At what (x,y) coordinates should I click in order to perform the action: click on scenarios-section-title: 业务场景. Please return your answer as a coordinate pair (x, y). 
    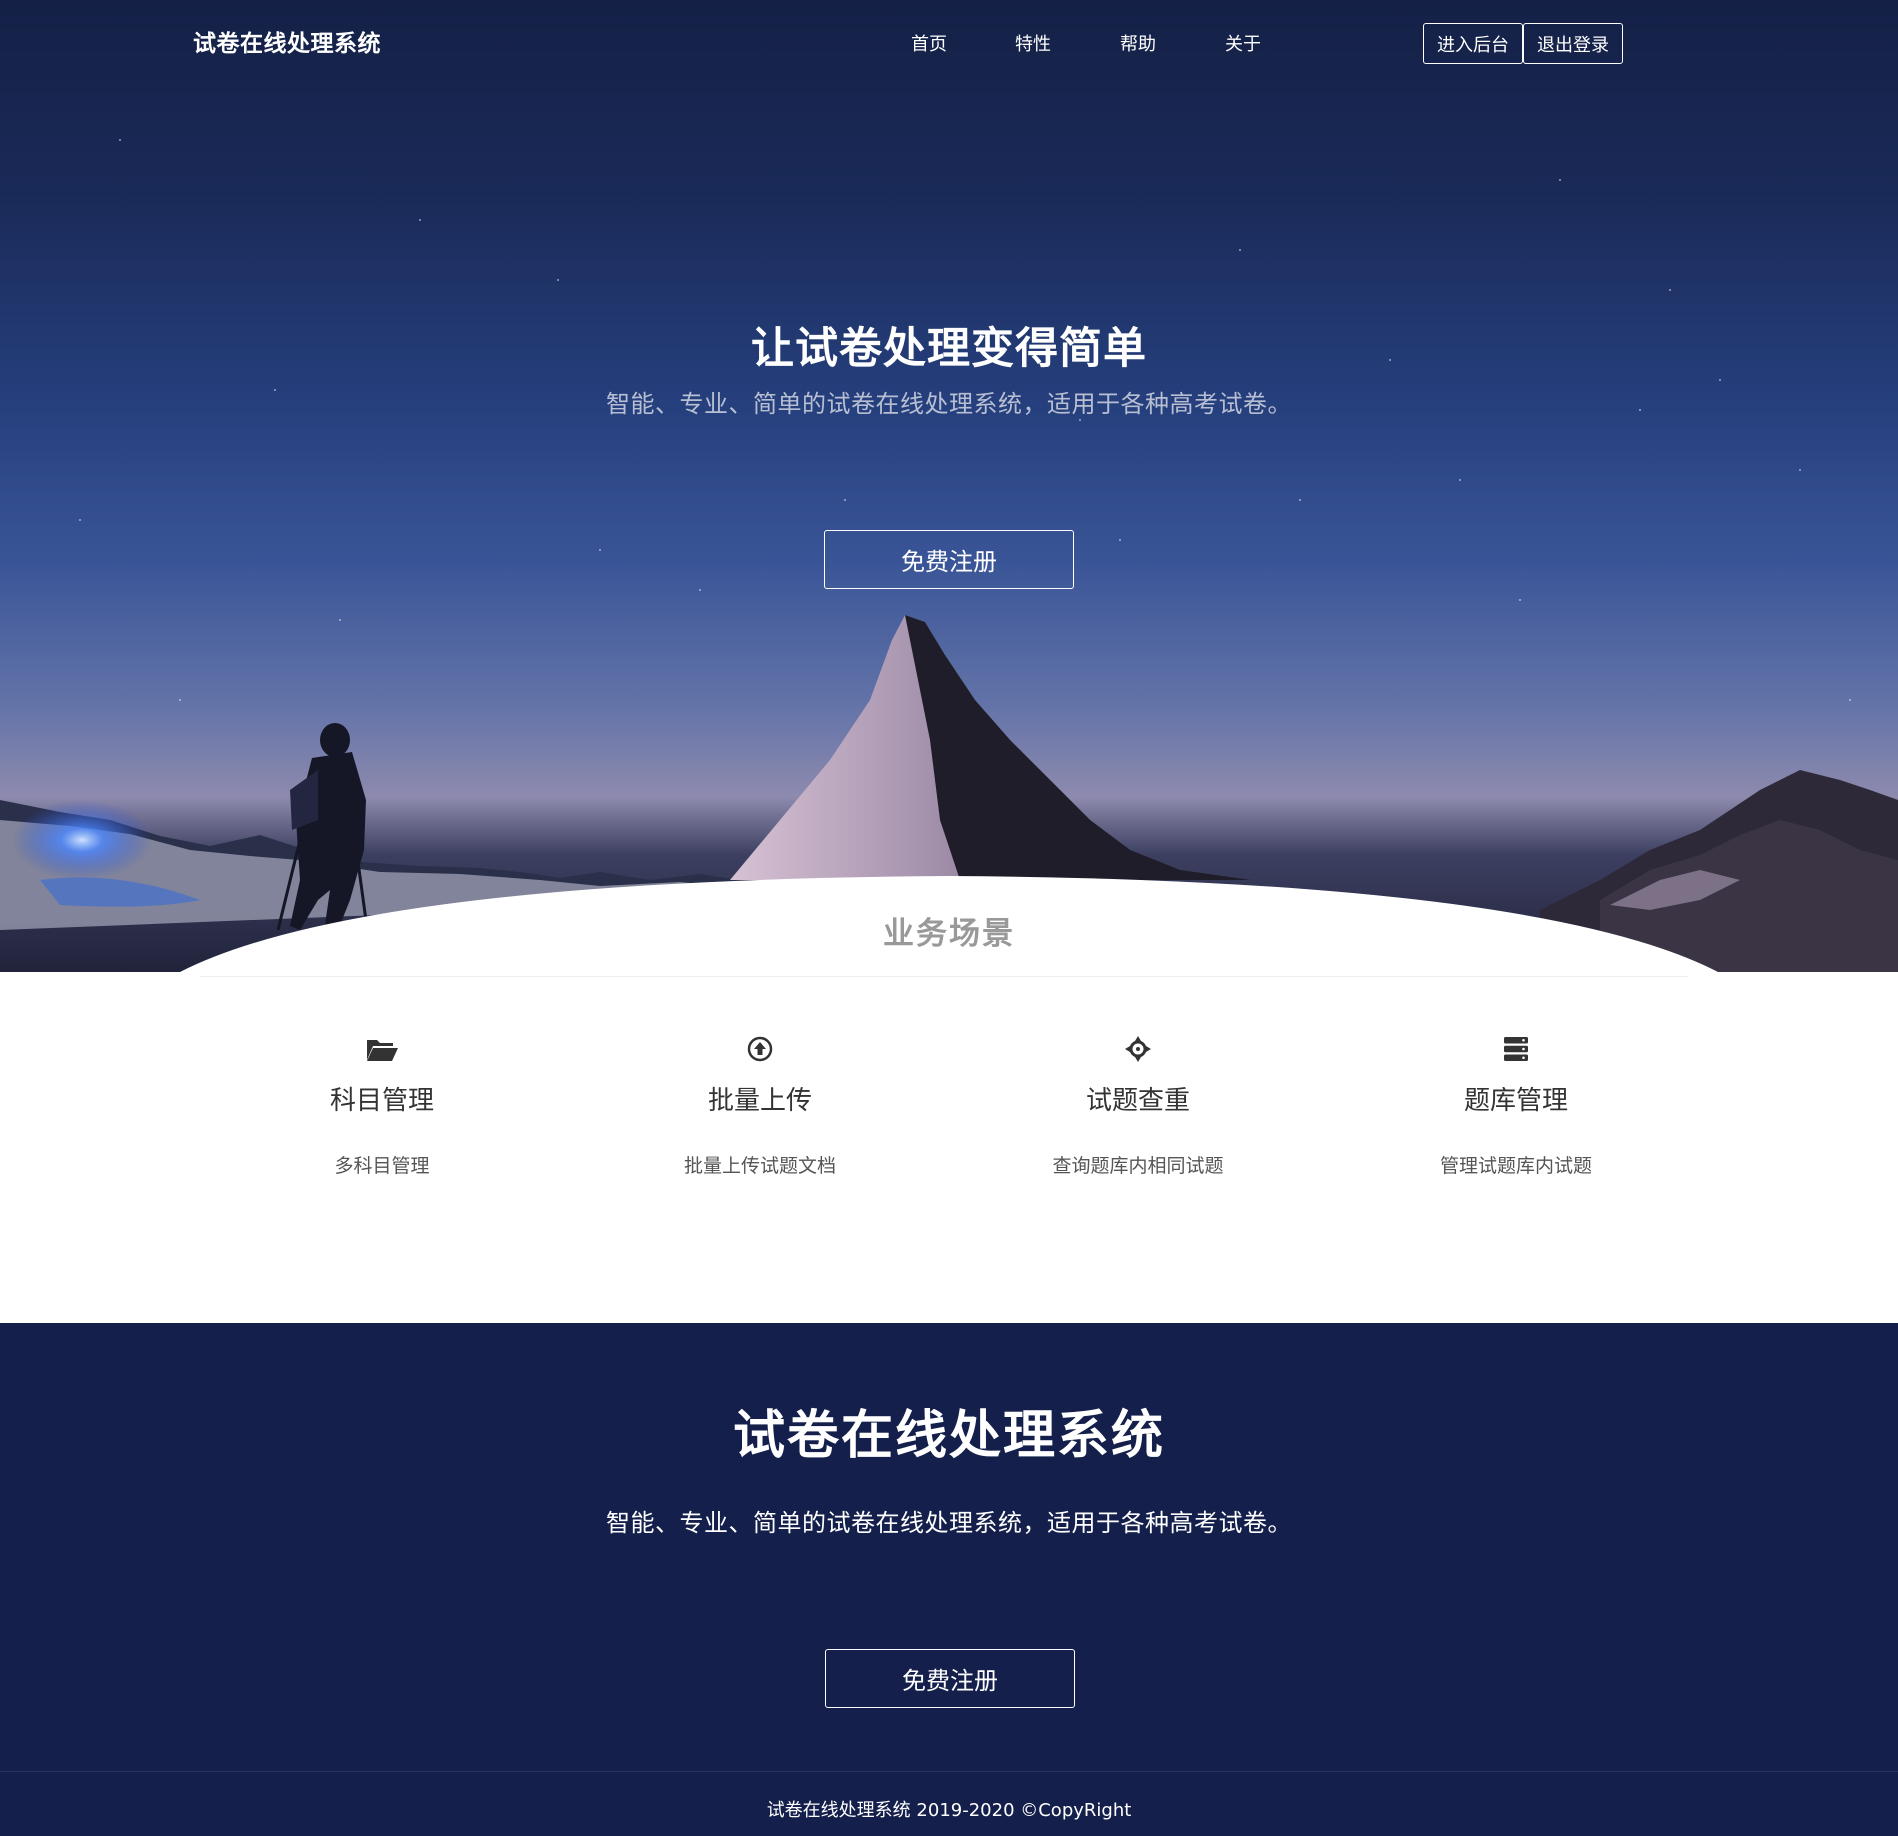
    Looking at the image, I should click on (949, 934).